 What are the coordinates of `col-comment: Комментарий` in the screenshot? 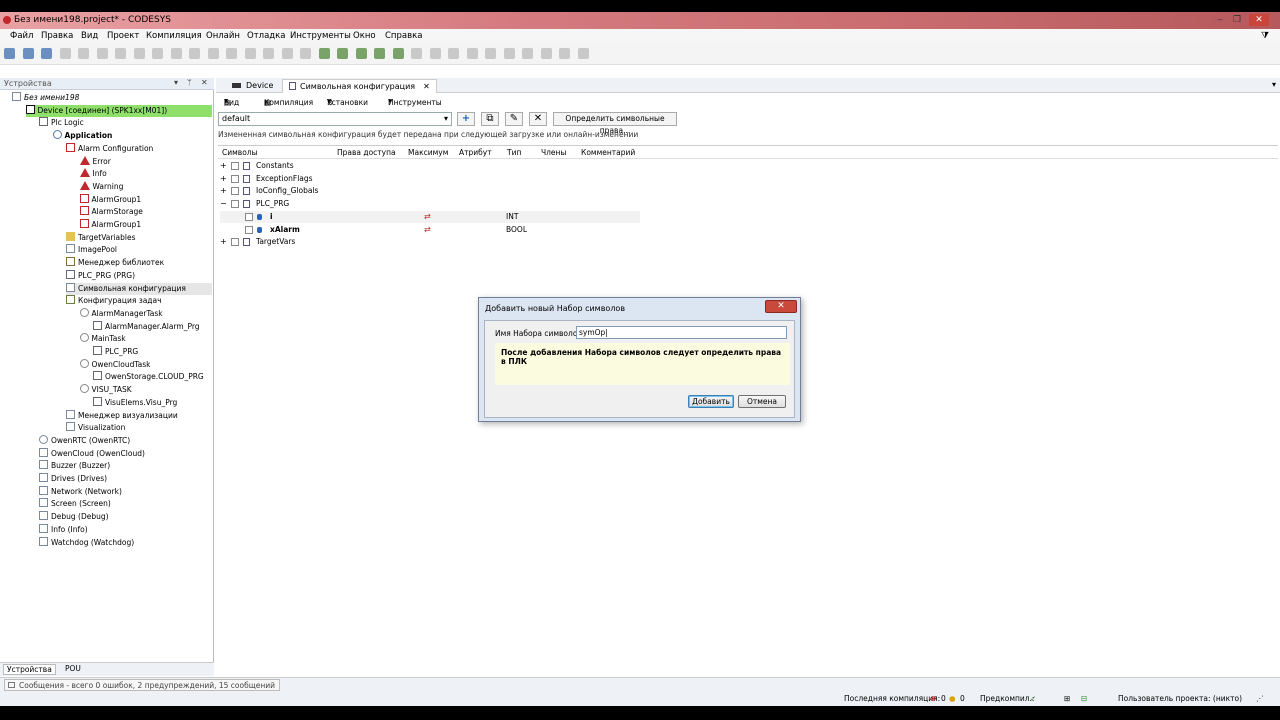 It's located at (608, 152).